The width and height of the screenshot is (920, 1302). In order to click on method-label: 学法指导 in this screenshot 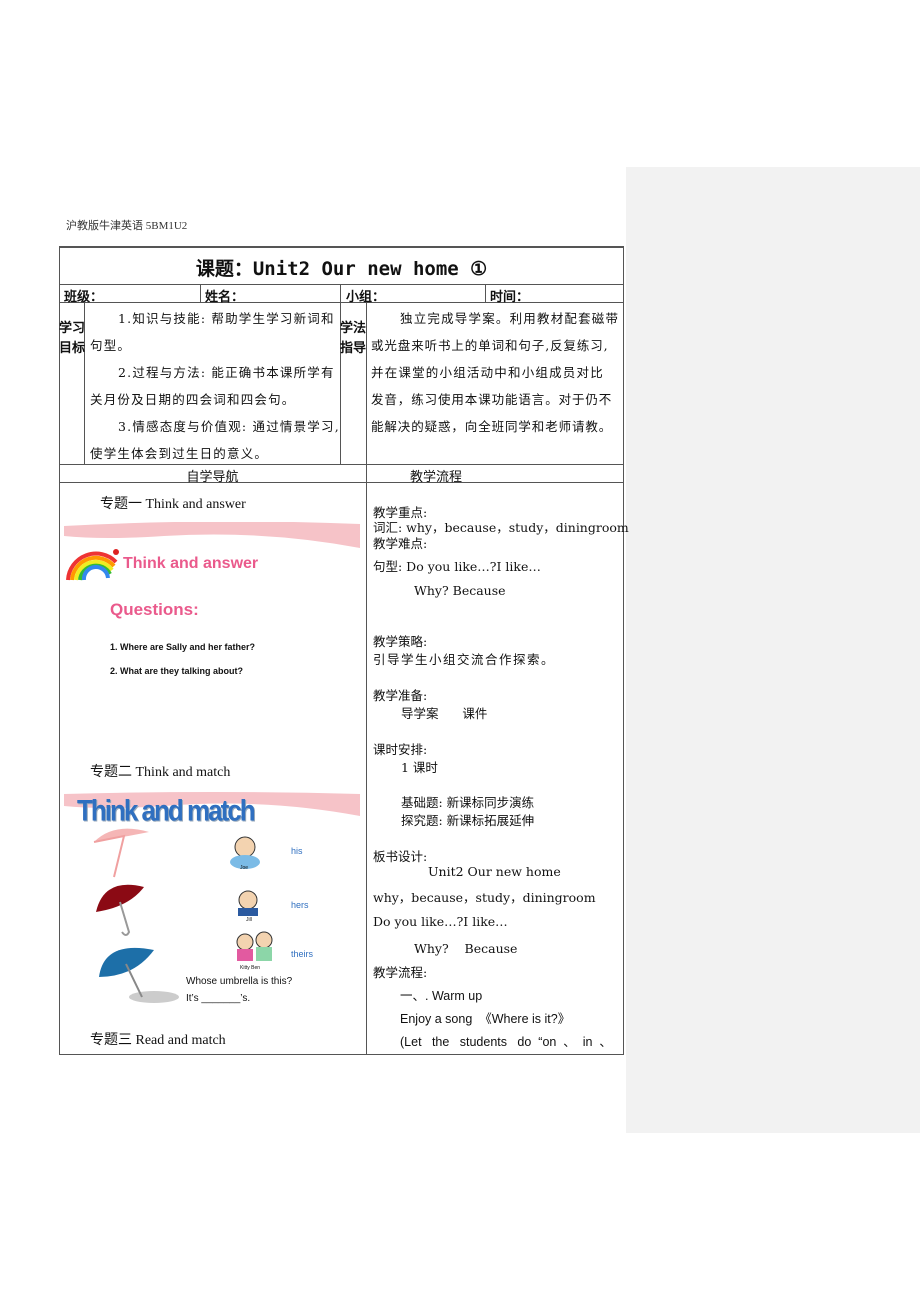, I will do `click(353, 337)`.